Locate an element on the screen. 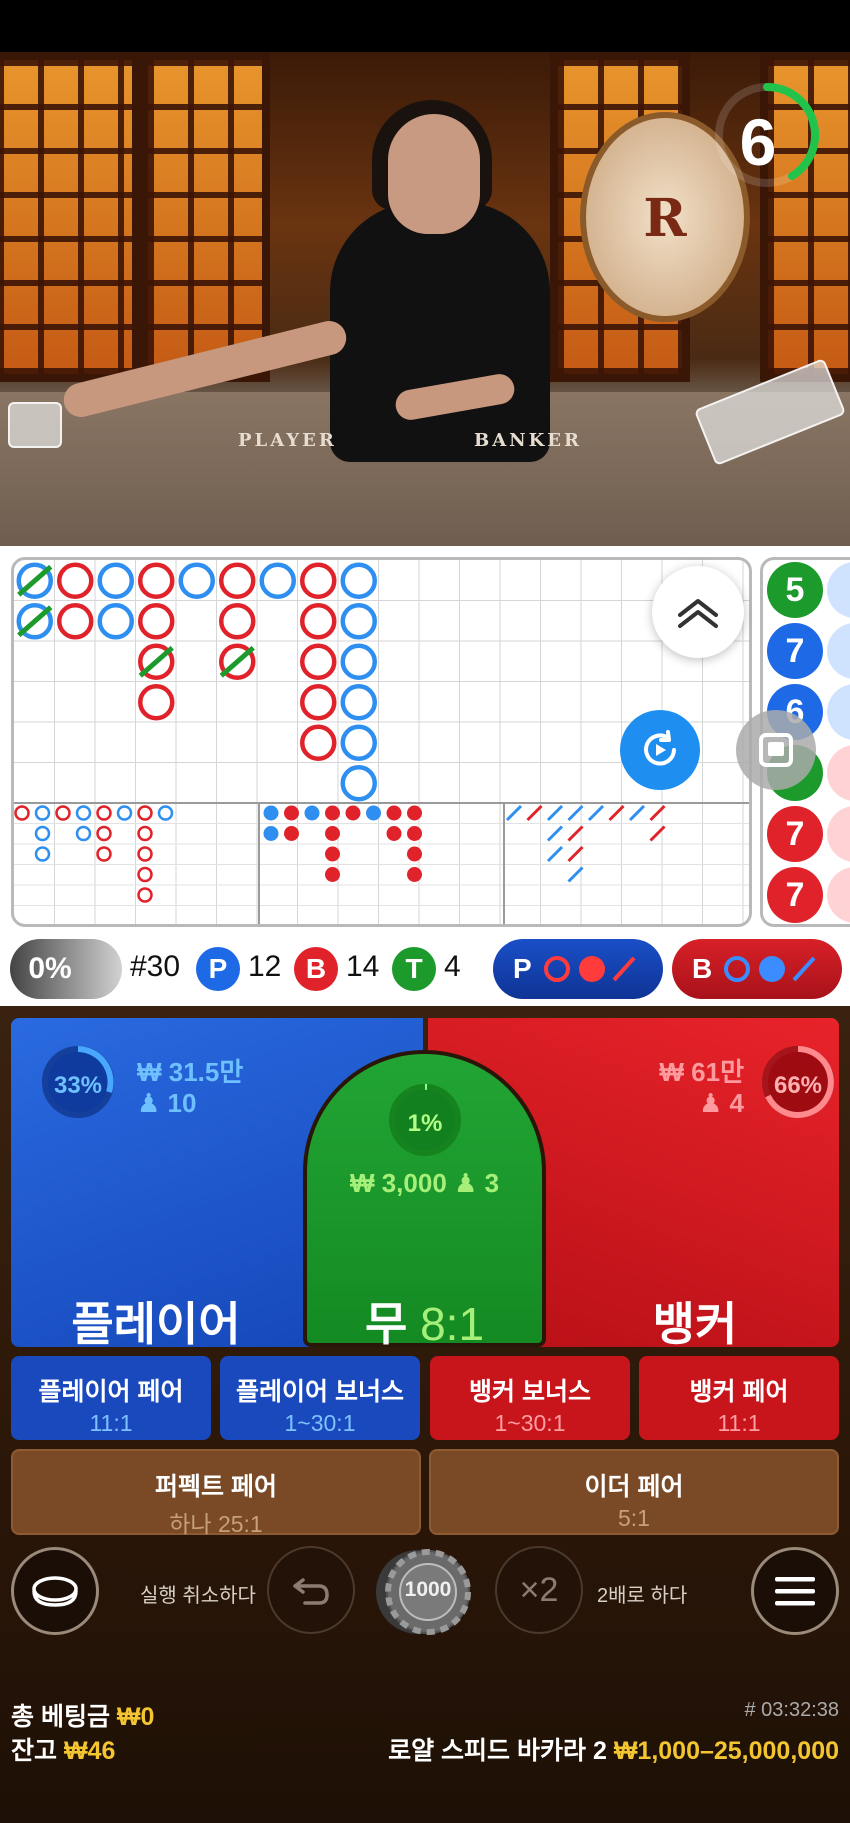 The width and height of the screenshot is (850, 1823). replay-button is located at coordinates (660, 750).